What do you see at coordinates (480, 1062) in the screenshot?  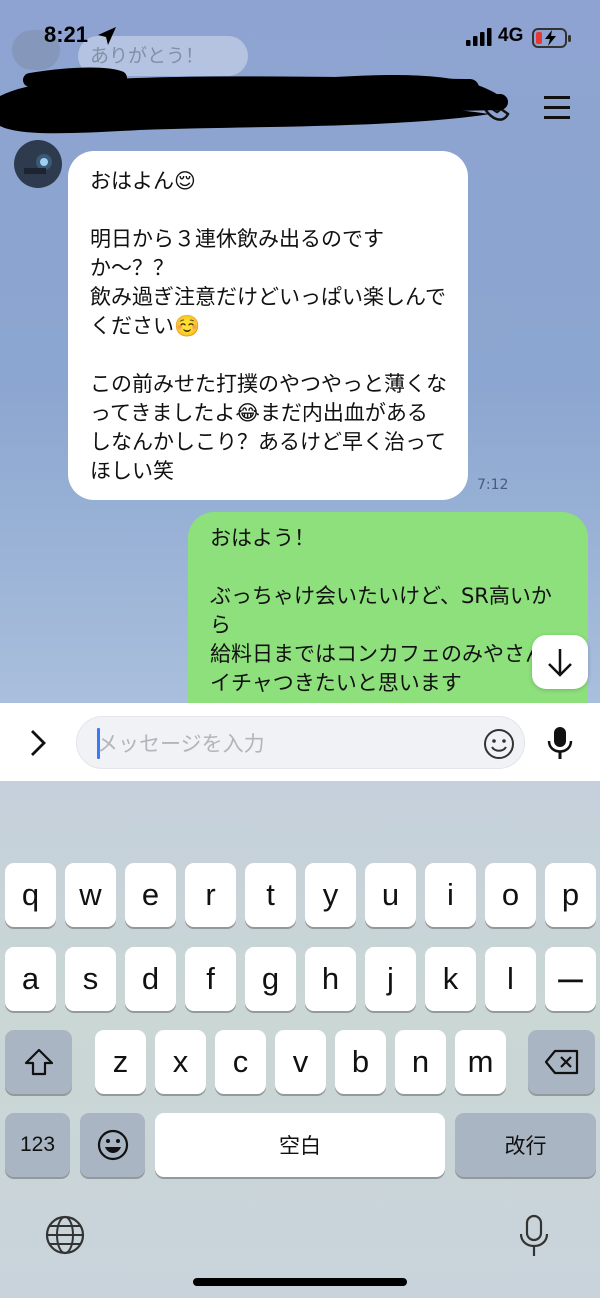 I see `key-m: m` at bounding box center [480, 1062].